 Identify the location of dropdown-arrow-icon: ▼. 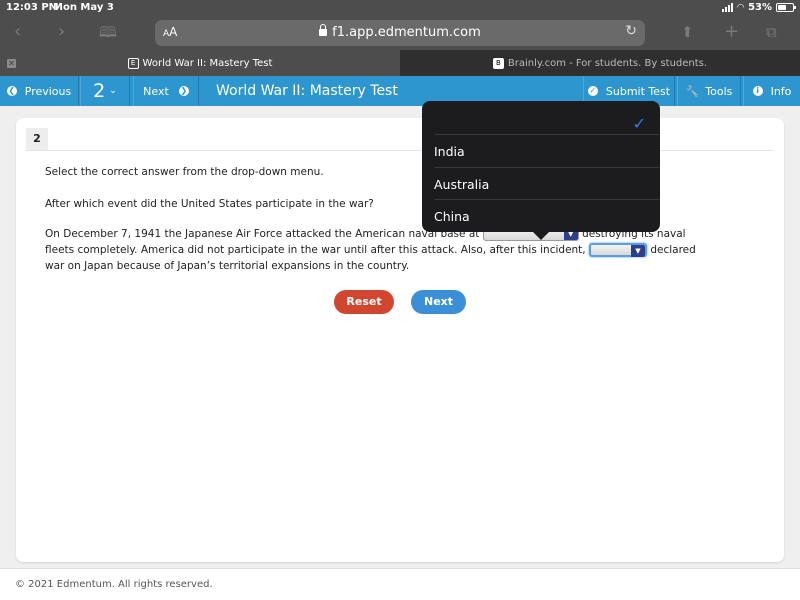
(637, 251).